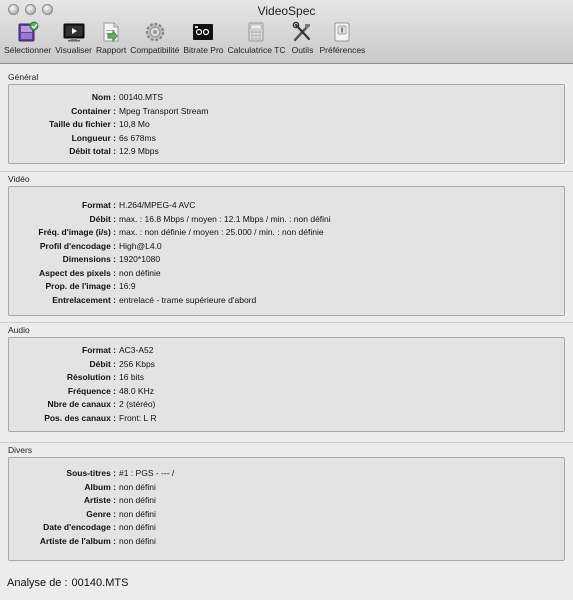 Image resolution: width=573 pixels, height=600 pixels. Describe the element at coordinates (286, 419) in the screenshot. I see `info-row: Pos. des canaux : Front: L R` at that location.